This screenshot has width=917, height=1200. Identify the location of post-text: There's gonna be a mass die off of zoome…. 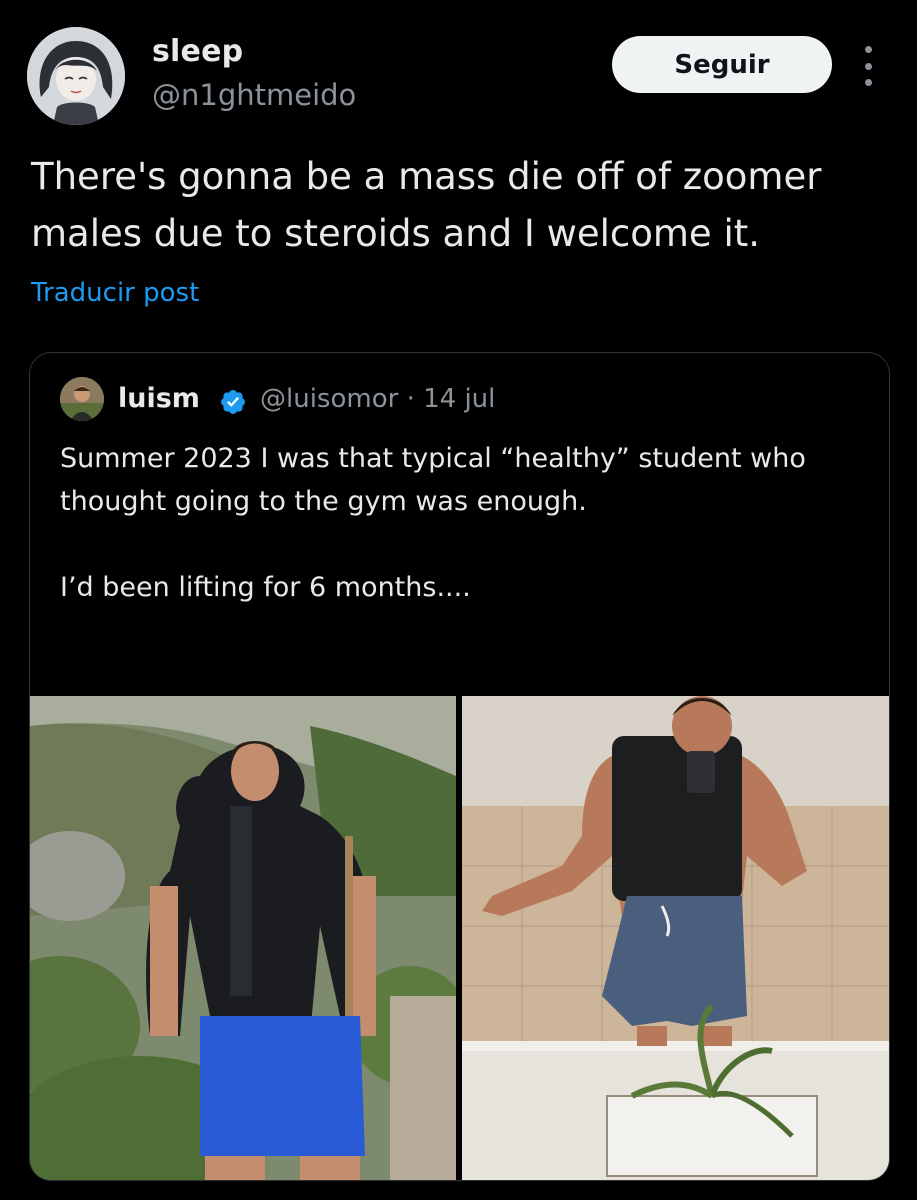
(426, 205).